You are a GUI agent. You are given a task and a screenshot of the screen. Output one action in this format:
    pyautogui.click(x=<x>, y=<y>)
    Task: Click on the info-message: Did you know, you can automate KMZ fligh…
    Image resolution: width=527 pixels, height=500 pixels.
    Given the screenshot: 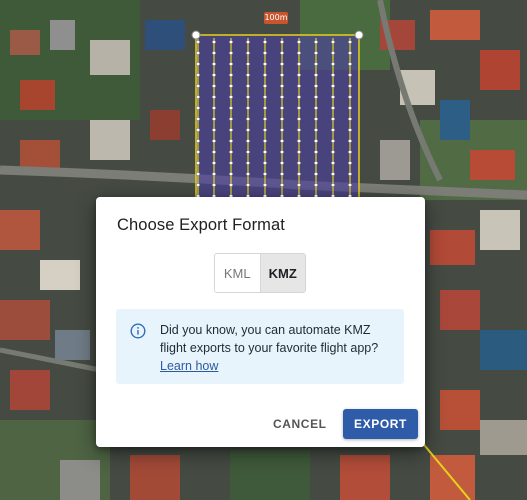 What is the action you would take?
    pyautogui.click(x=269, y=339)
    